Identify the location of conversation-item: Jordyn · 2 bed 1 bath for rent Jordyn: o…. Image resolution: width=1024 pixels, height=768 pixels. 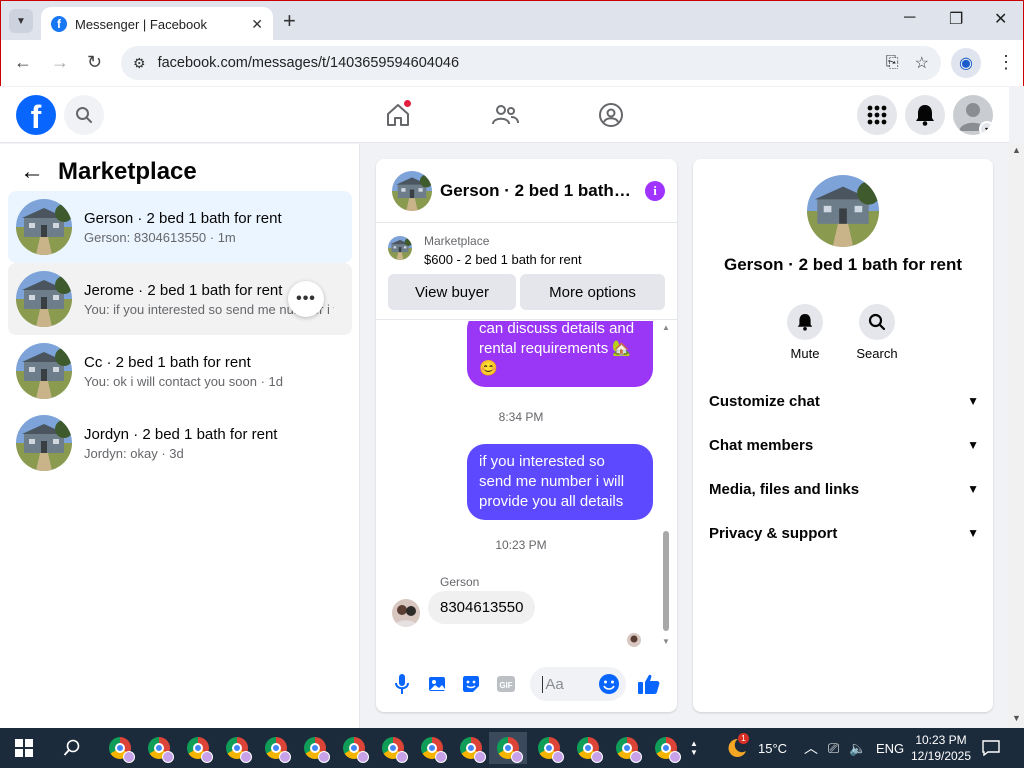
(180, 443).